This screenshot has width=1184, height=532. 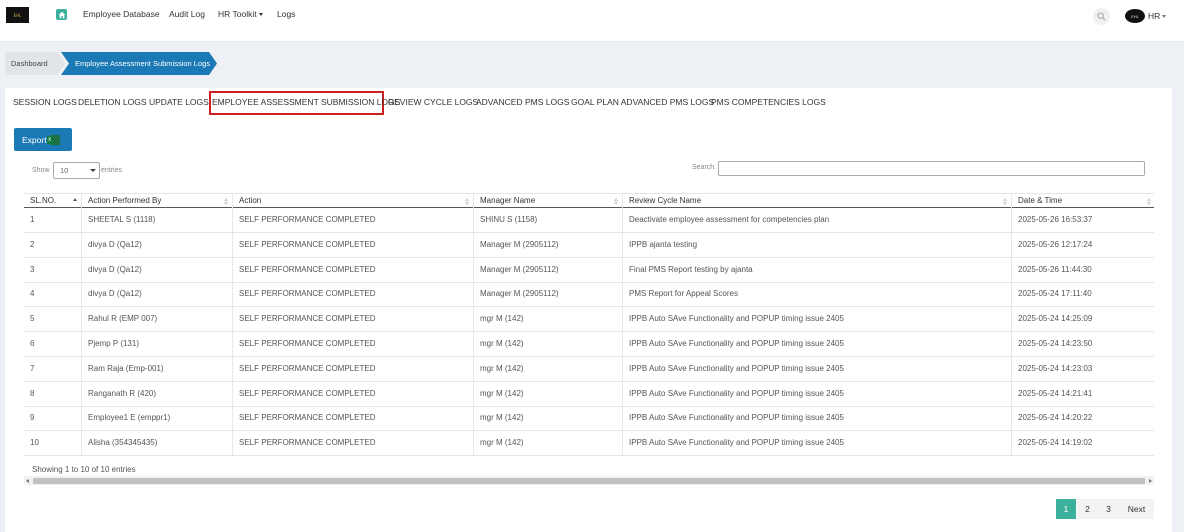 I want to click on column-header-label: Review Cycle Name, so click(x=665, y=200).